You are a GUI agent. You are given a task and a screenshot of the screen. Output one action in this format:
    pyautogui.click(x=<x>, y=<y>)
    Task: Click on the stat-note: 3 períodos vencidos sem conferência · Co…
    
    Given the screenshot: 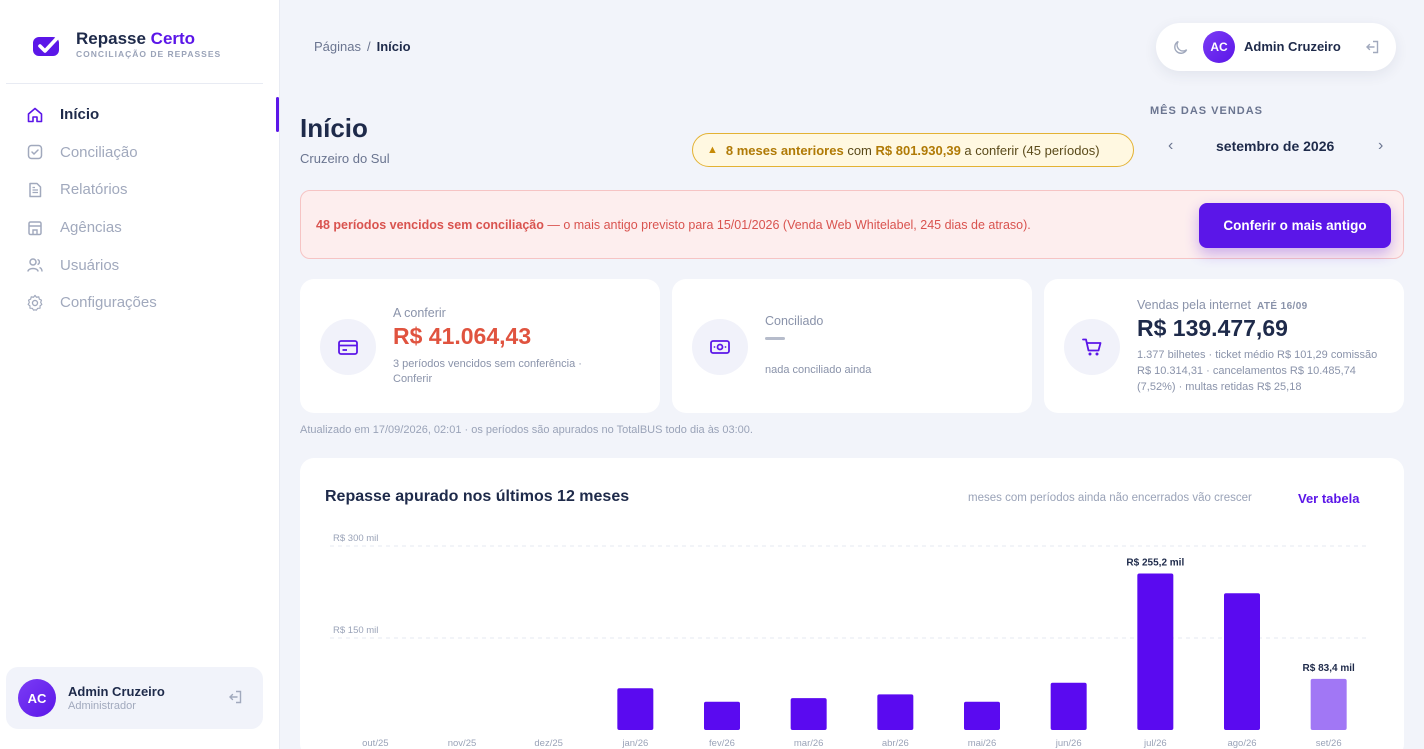 What is the action you would take?
    pyautogui.click(x=487, y=371)
    